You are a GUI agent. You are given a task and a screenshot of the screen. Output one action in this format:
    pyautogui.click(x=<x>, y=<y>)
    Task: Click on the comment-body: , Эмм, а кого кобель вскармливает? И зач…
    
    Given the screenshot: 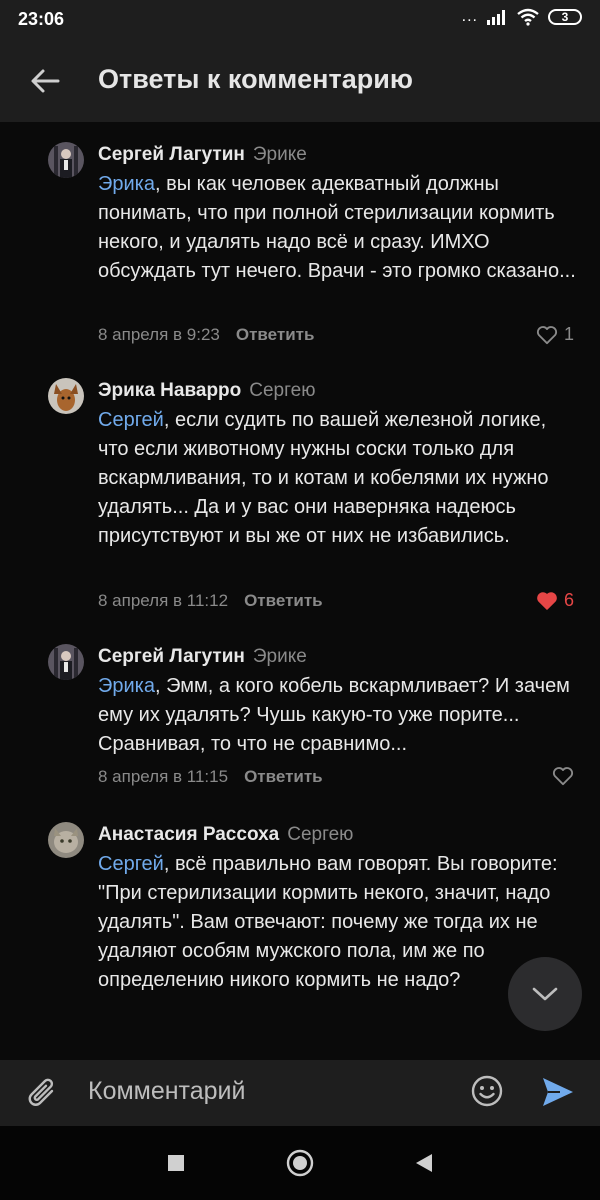 What is the action you would take?
    pyautogui.click(x=334, y=715)
    